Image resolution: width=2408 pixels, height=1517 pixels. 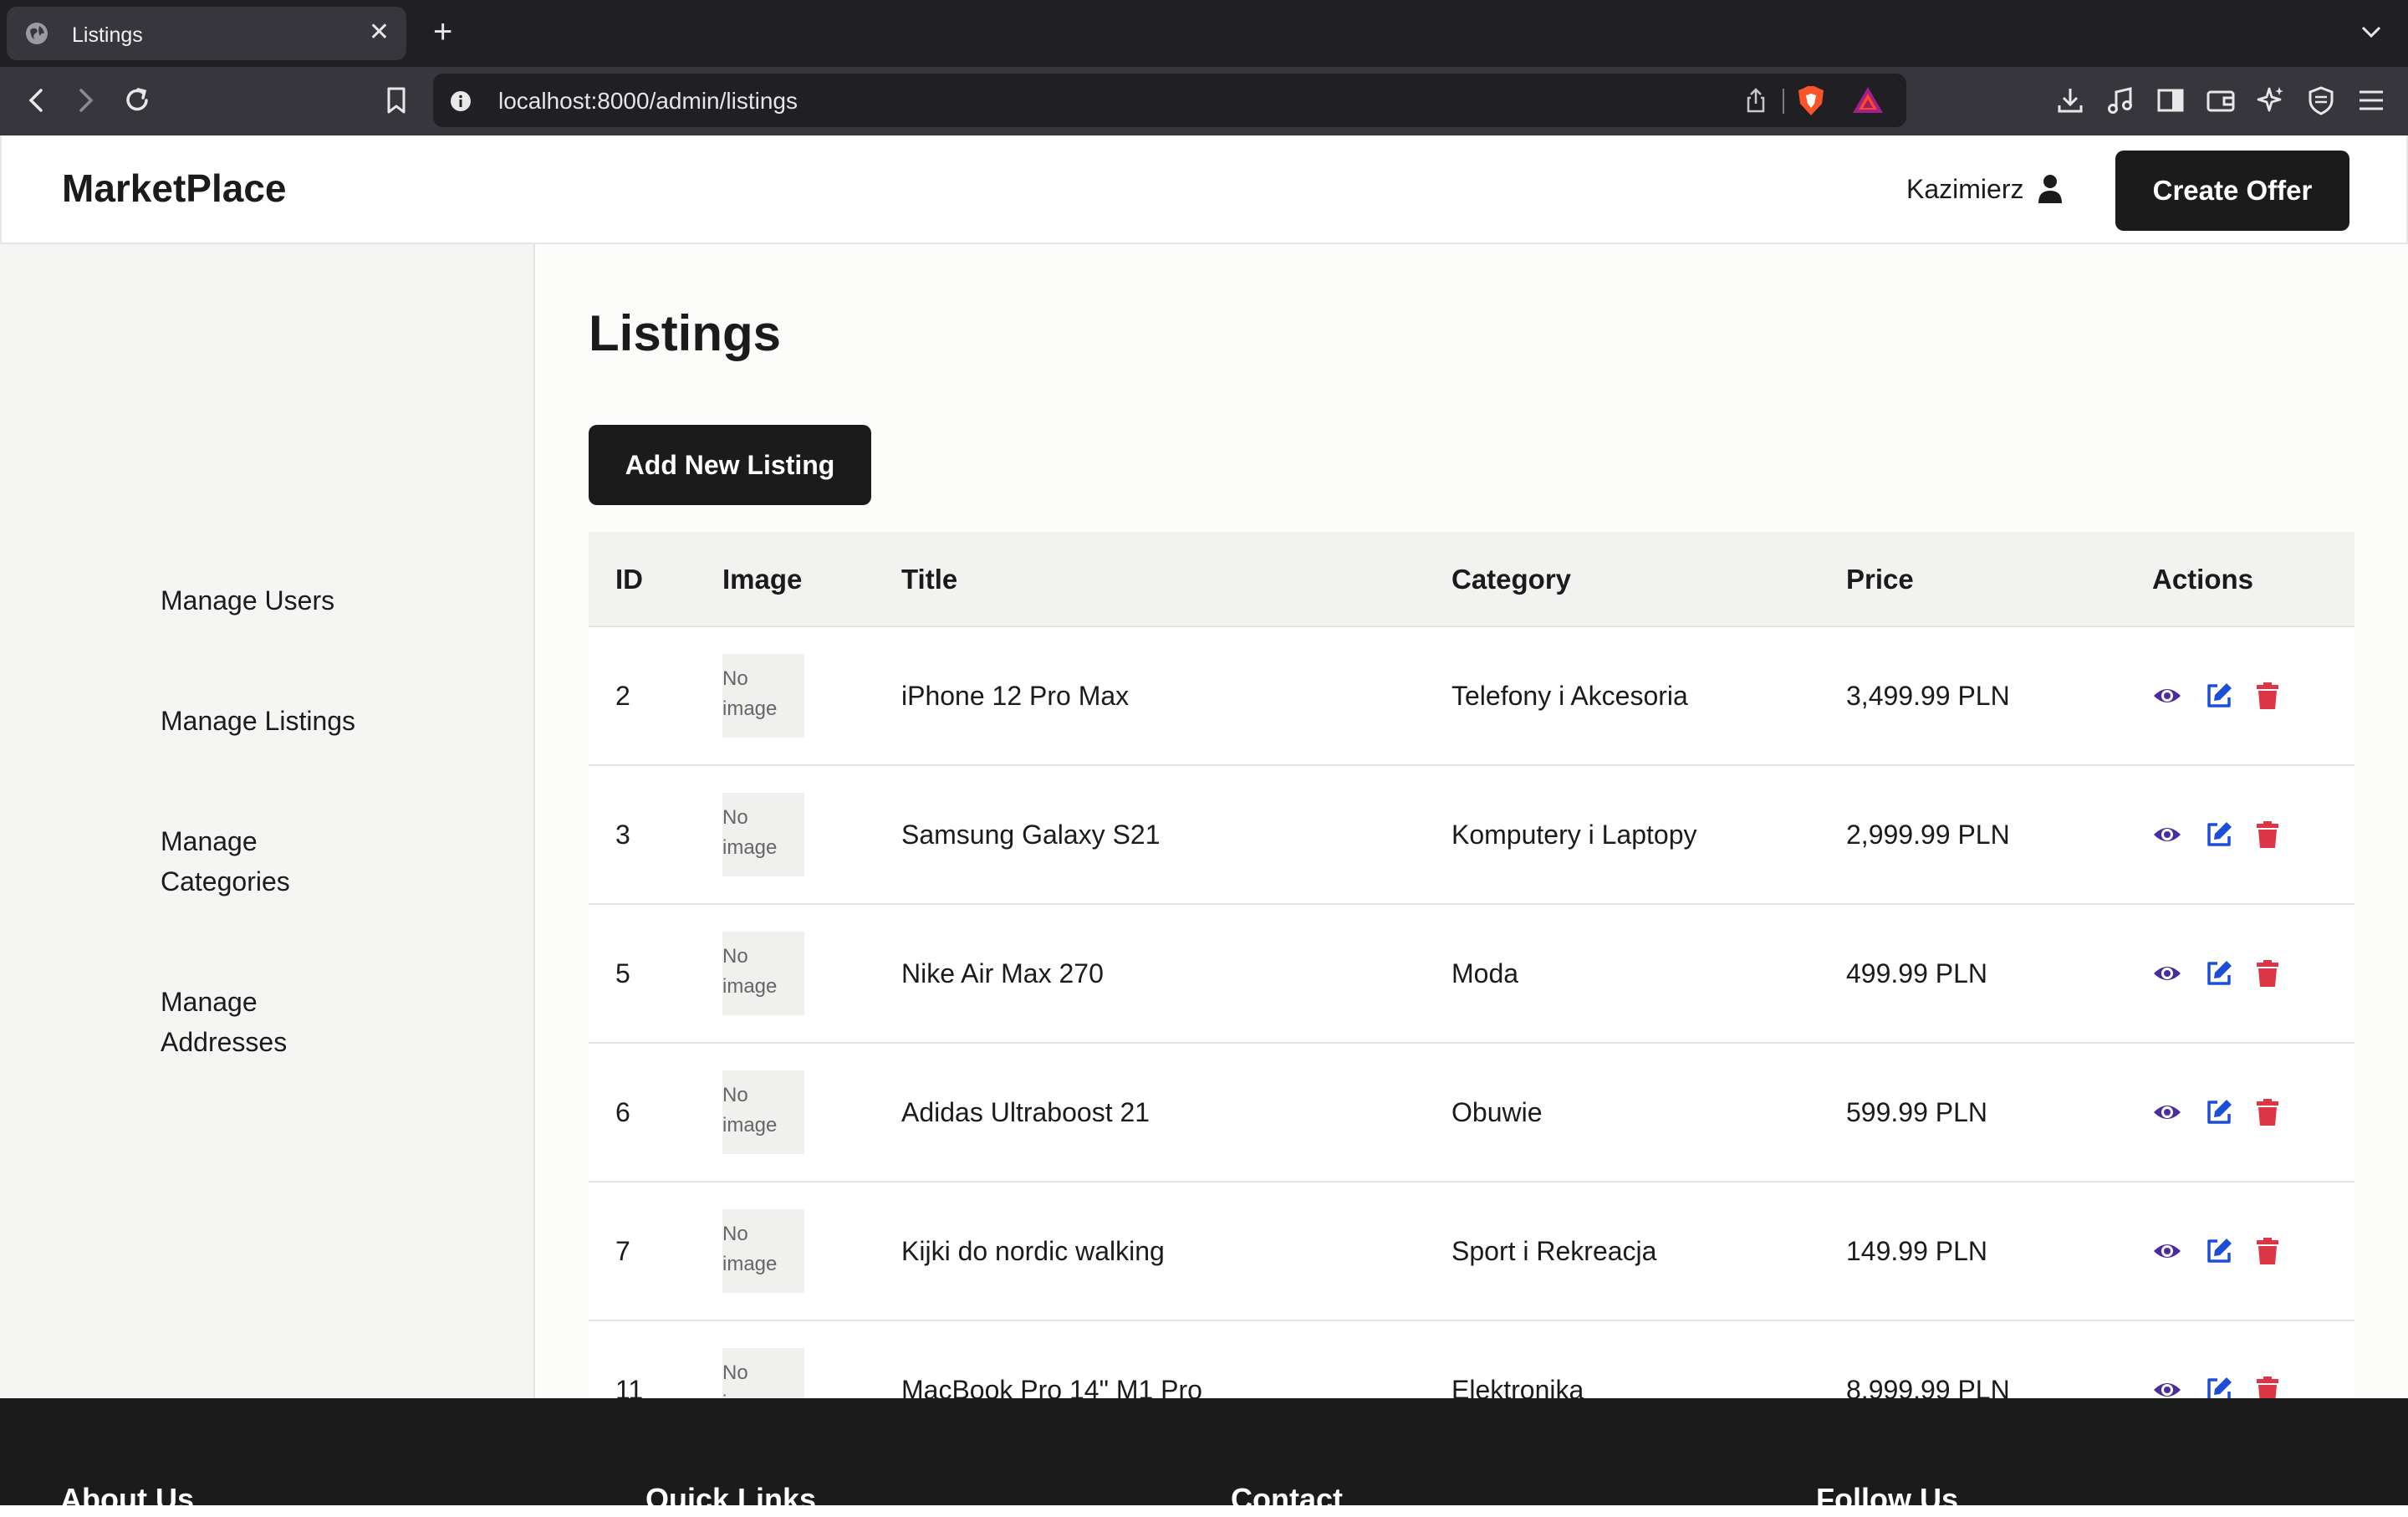 What do you see at coordinates (286, 600) in the screenshot?
I see `sidebar-item-users: Manage Users` at bounding box center [286, 600].